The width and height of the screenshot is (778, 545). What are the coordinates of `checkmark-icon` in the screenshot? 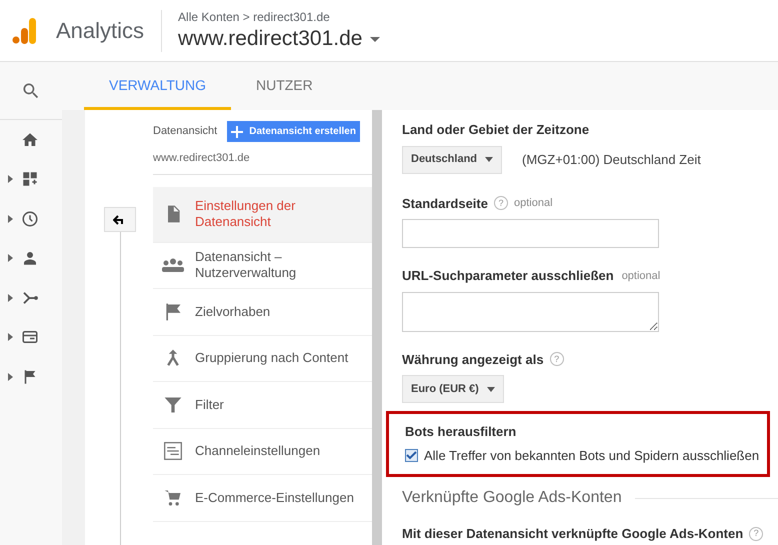 It's located at (411, 455).